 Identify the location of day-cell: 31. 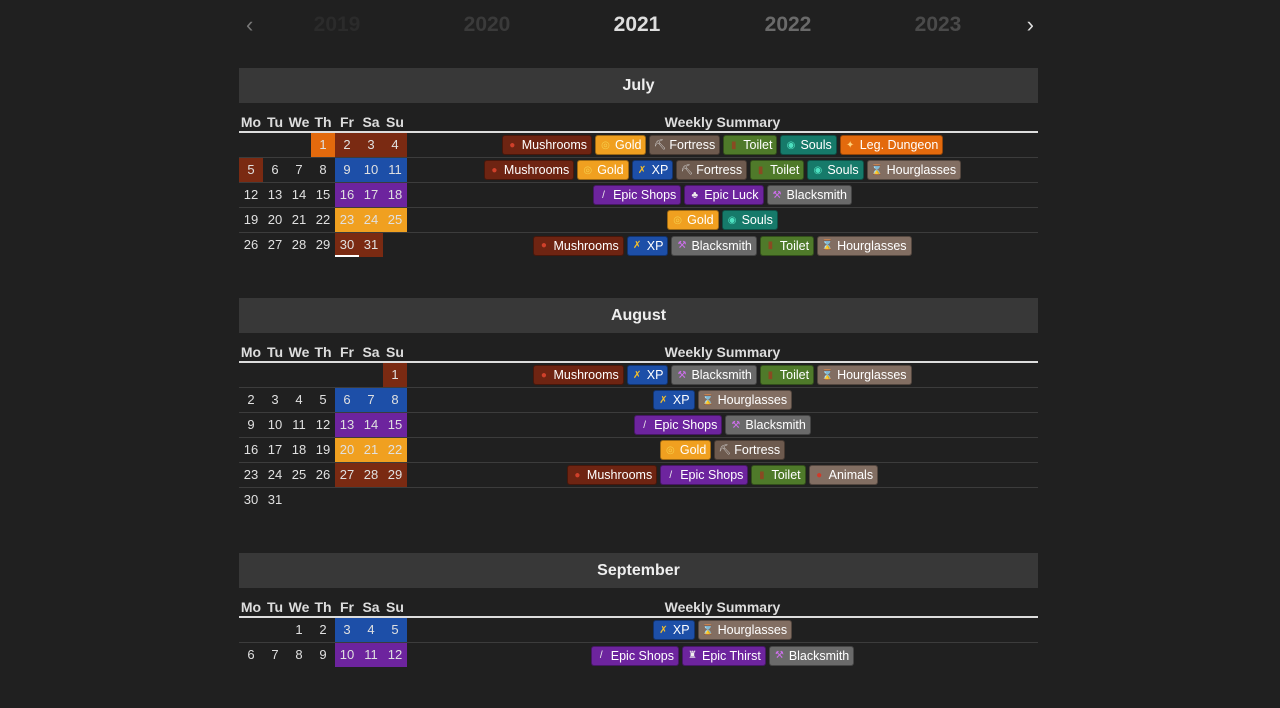
(275, 500).